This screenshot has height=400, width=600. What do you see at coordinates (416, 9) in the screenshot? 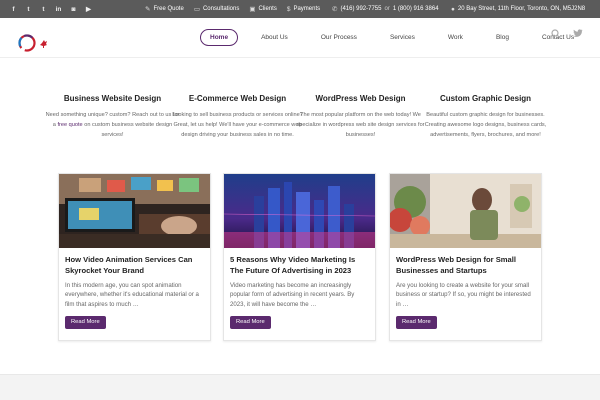
I see `phone-number-2: 1 (800) 916 3864` at bounding box center [416, 9].